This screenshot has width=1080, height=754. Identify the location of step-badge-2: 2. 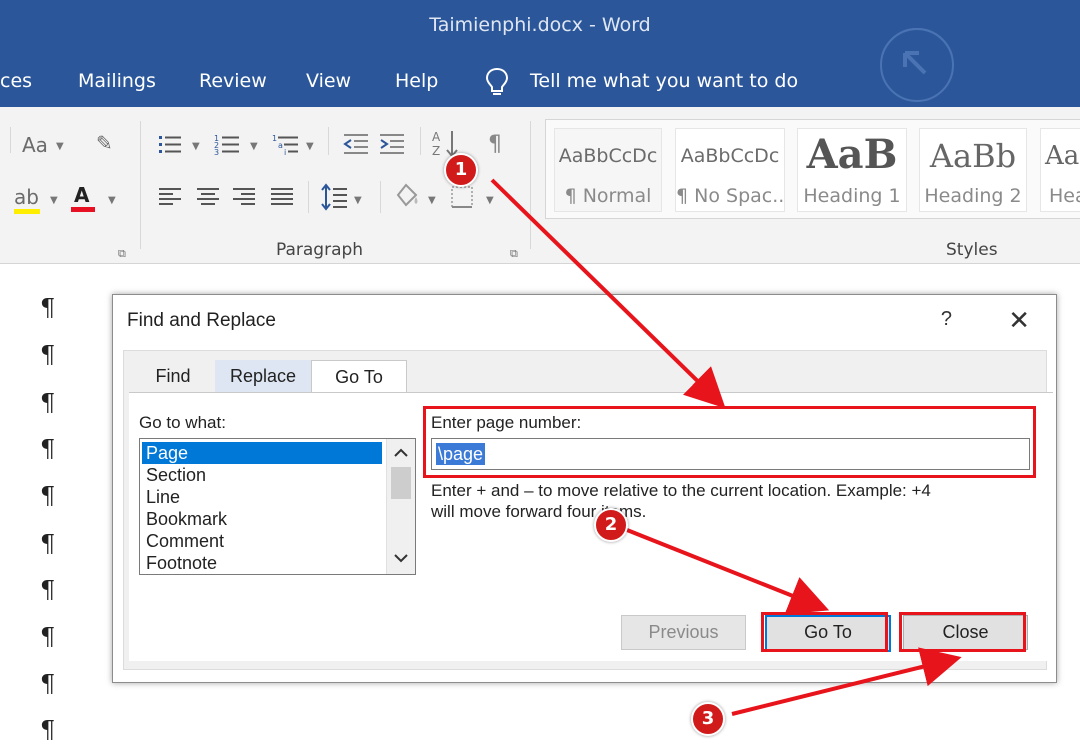
(611, 525).